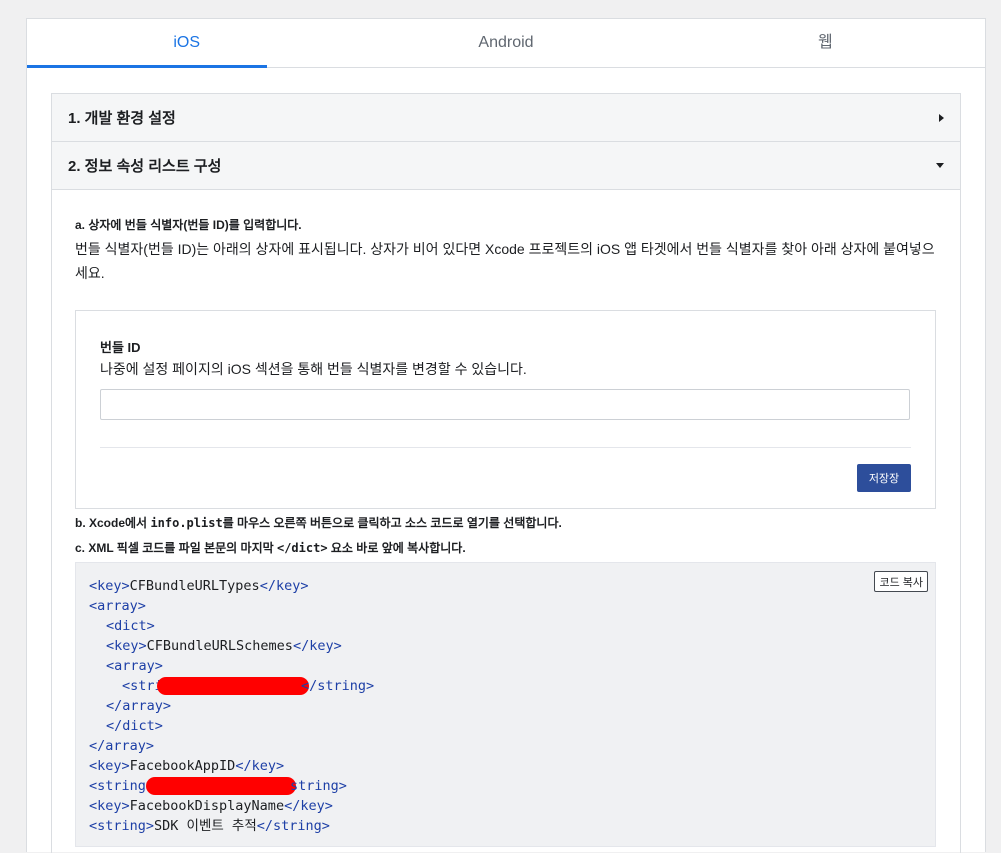  I want to click on tab-web: 웹, so click(825, 43).